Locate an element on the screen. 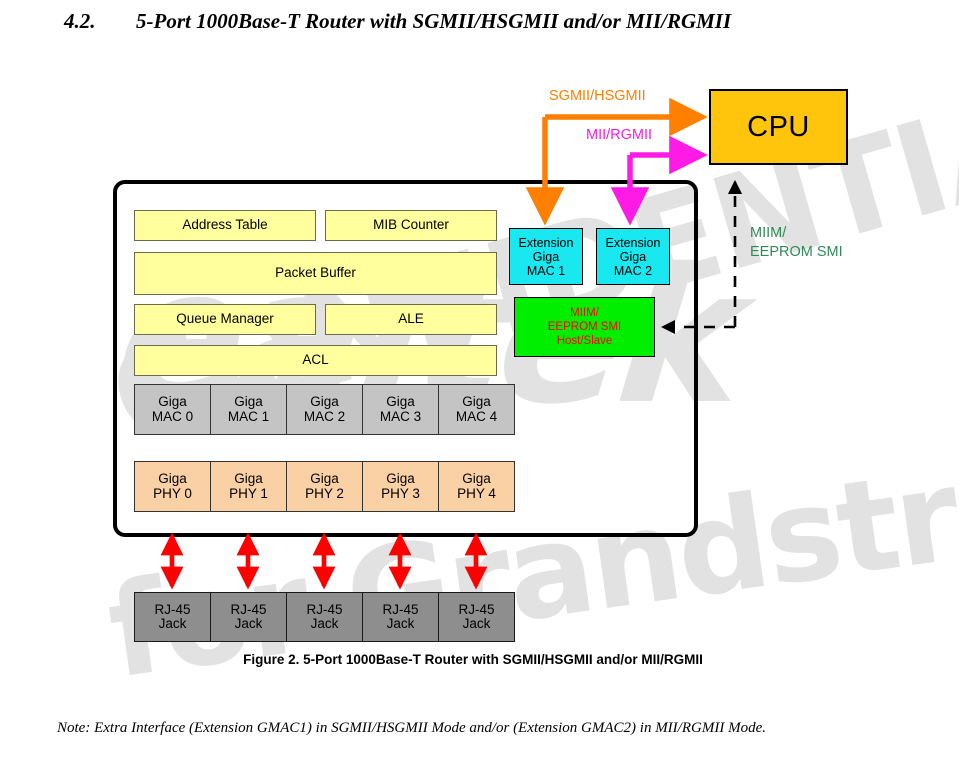  block-label: Giga PHY 0 is located at coordinates (172, 486).